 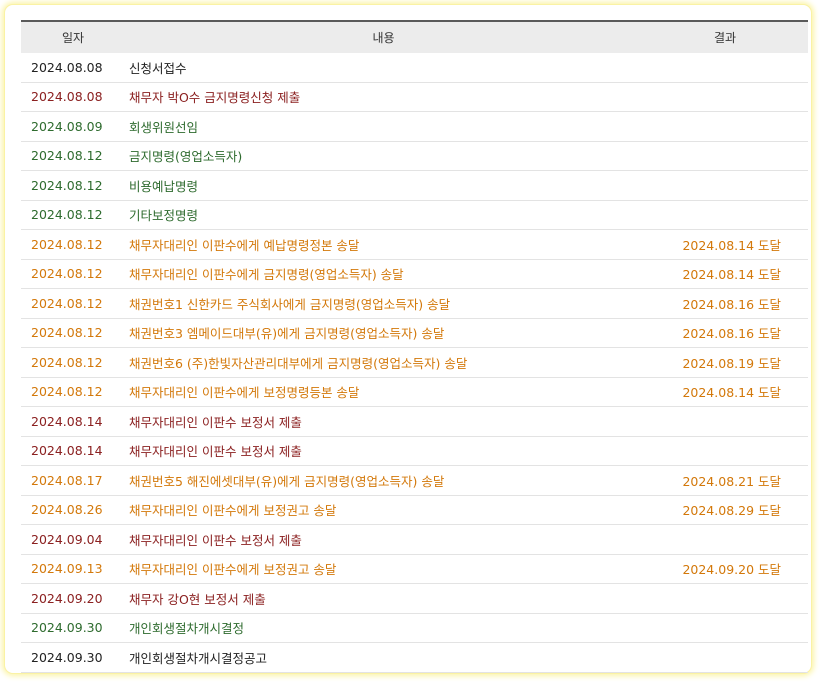 What do you see at coordinates (73, 126) in the screenshot?
I see `row-date: 2024.08.09` at bounding box center [73, 126].